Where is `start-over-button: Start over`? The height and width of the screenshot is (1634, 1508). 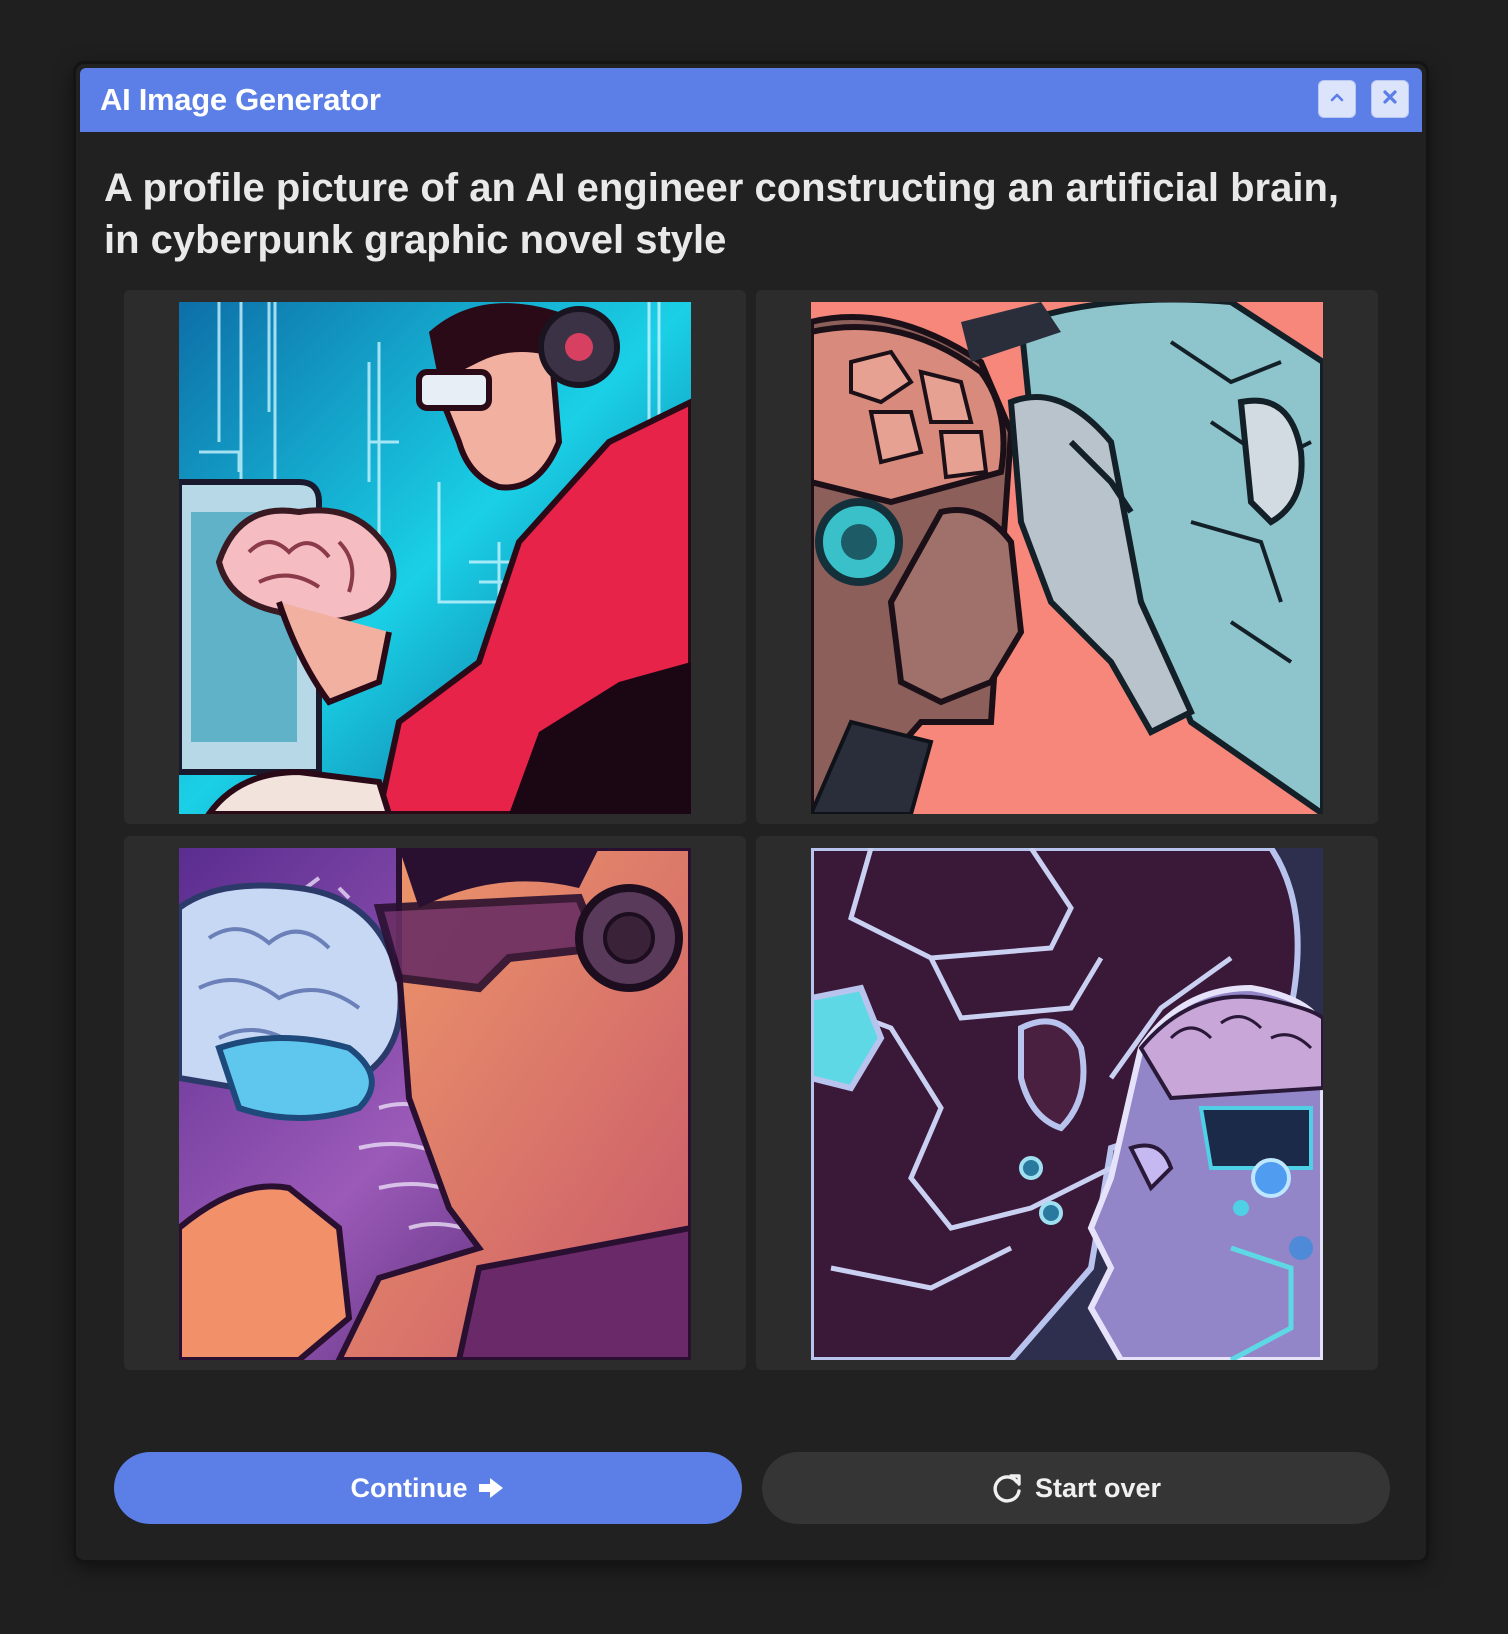 start-over-button: Start over is located at coordinates (1076, 1488).